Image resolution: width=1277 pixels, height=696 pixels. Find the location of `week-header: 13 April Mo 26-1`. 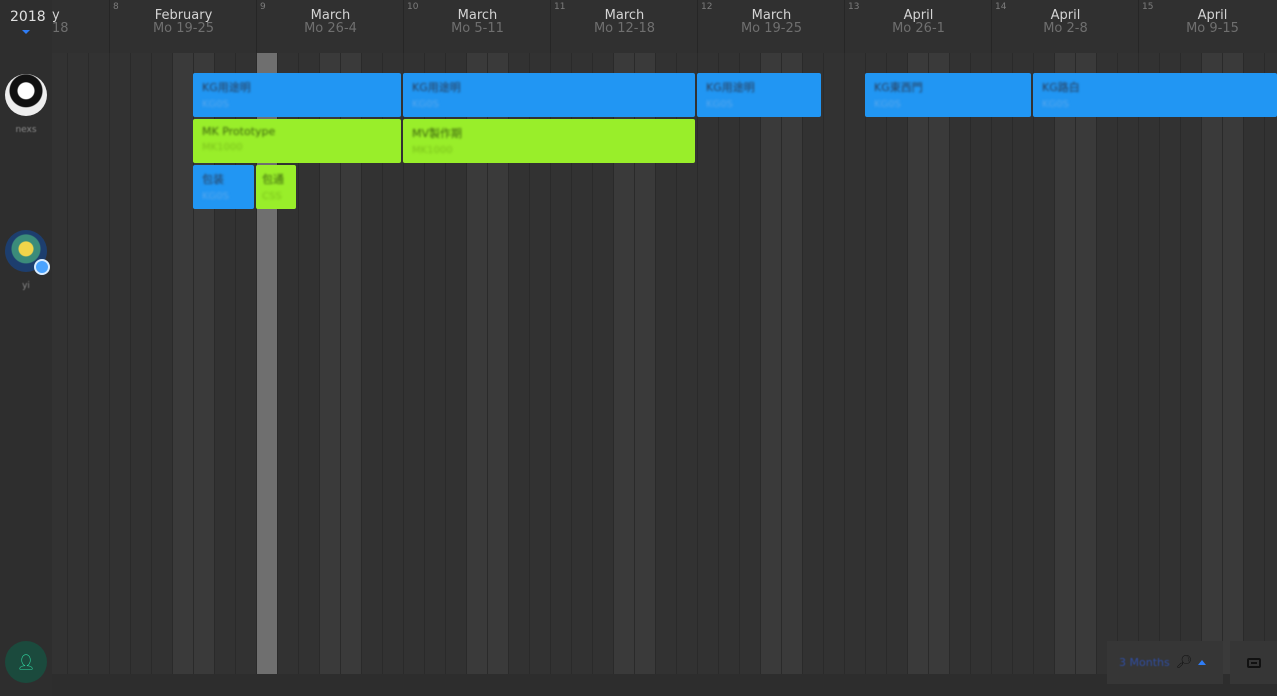

week-header: 13 April Mo 26-1 is located at coordinates (917, 26).